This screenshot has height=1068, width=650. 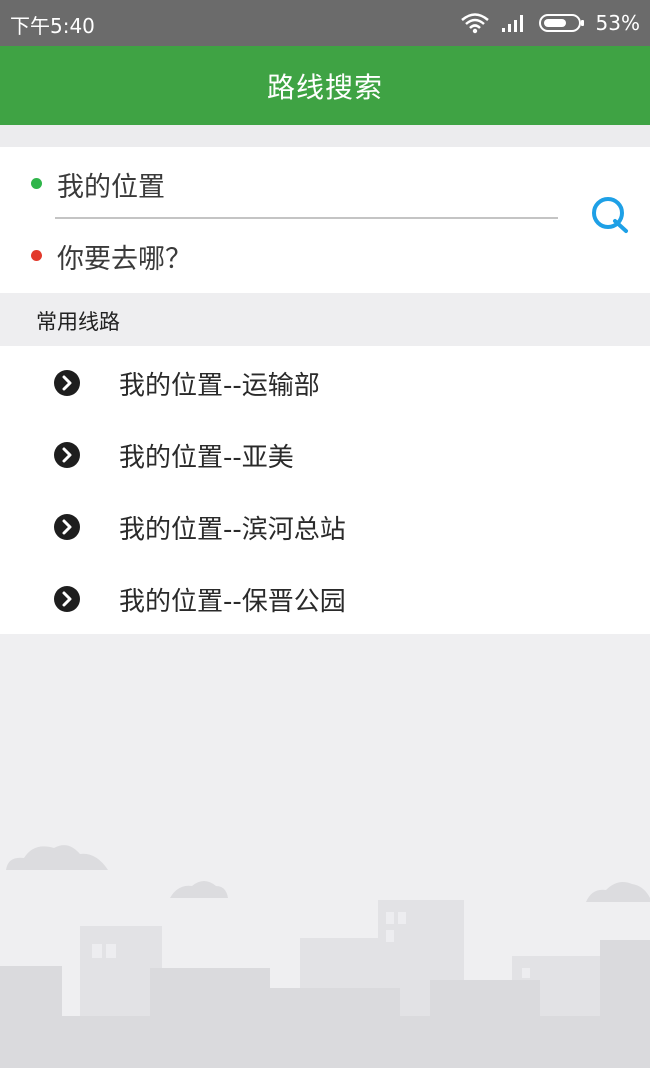 What do you see at coordinates (561, 23) in the screenshot?
I see `battery-icon` at bounding box center [561, 23].